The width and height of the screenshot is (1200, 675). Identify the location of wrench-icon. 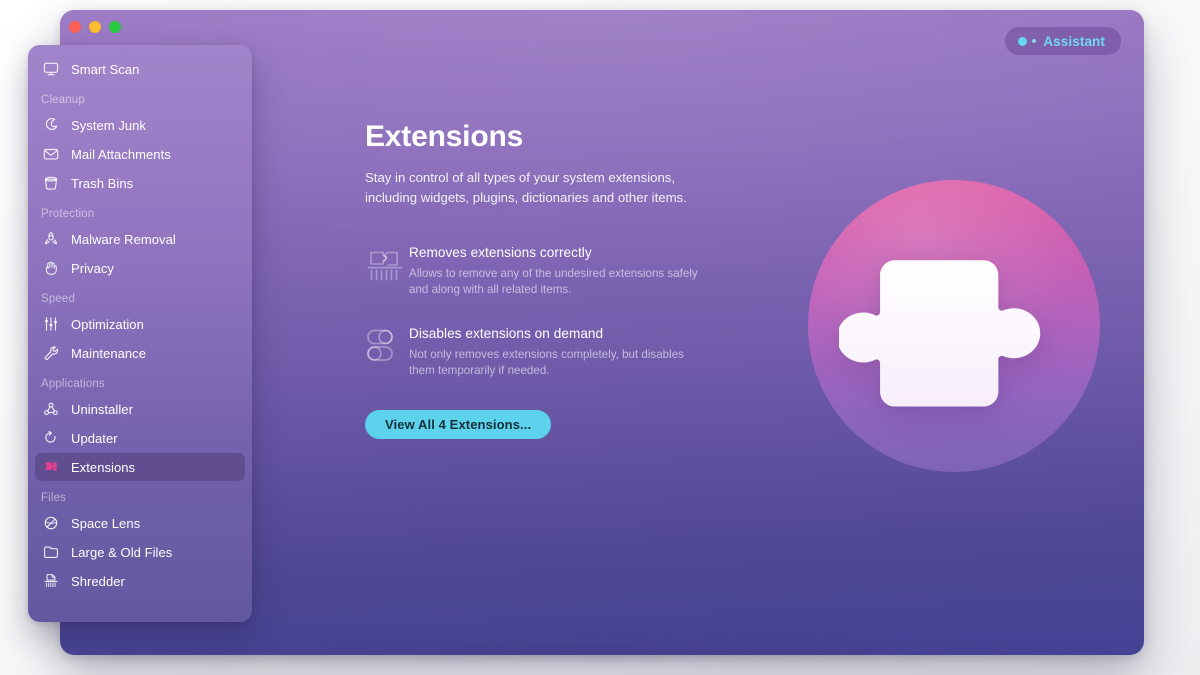
(51, 353).